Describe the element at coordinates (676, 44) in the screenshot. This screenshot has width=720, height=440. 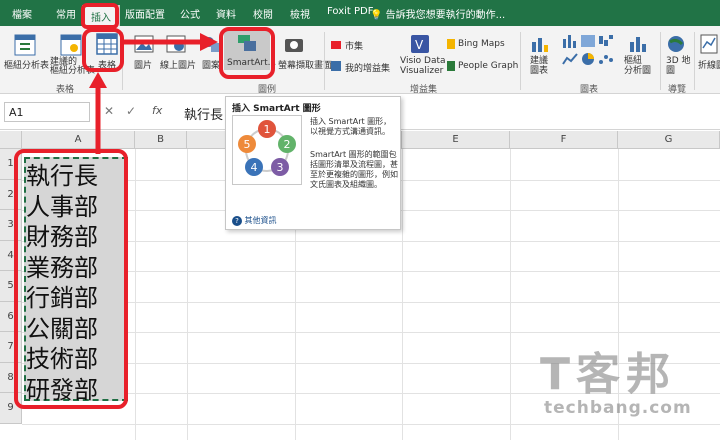
I see `map-3d-icon` at that location.